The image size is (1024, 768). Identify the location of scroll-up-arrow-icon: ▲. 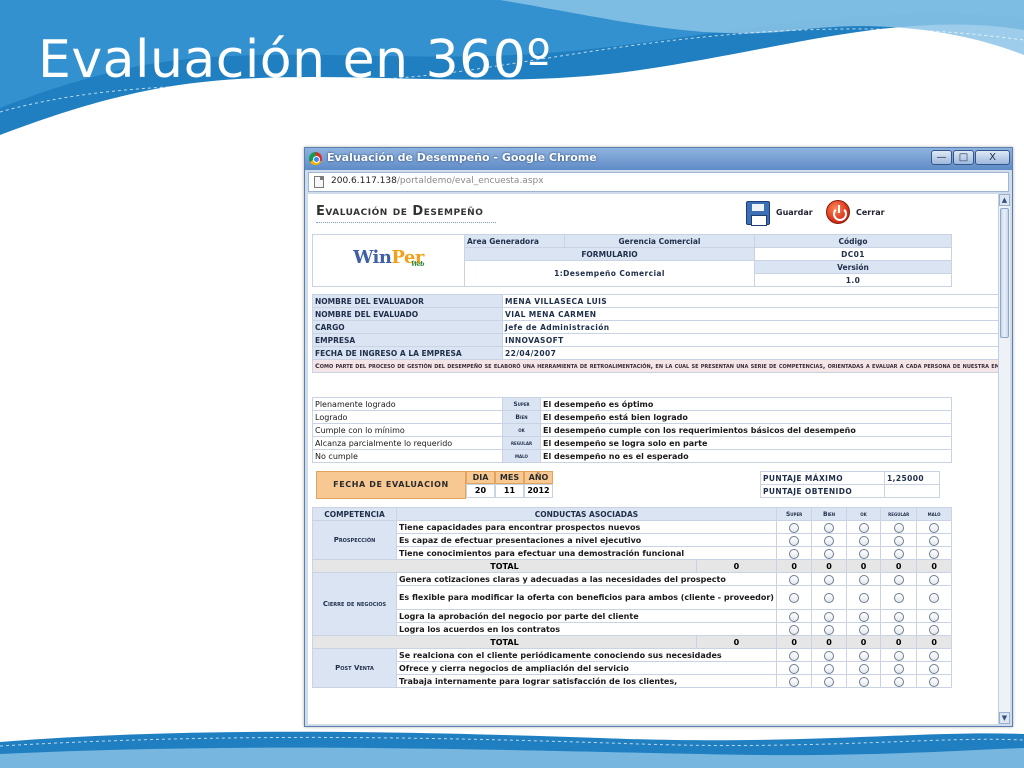
(1004, 200).